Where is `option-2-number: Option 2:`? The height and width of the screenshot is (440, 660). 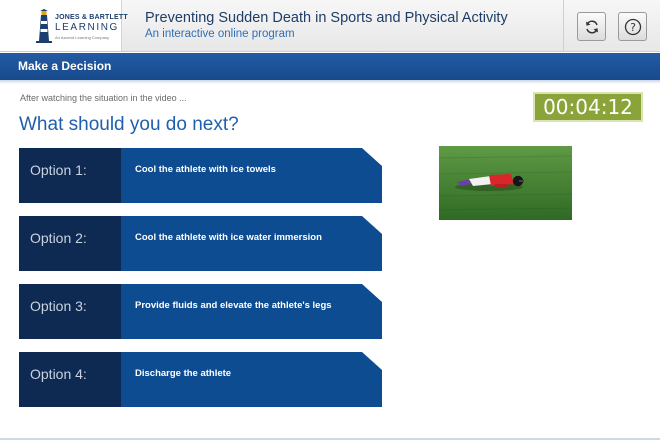
option-2-number: Option 2: is located at coordinates (58, 238).